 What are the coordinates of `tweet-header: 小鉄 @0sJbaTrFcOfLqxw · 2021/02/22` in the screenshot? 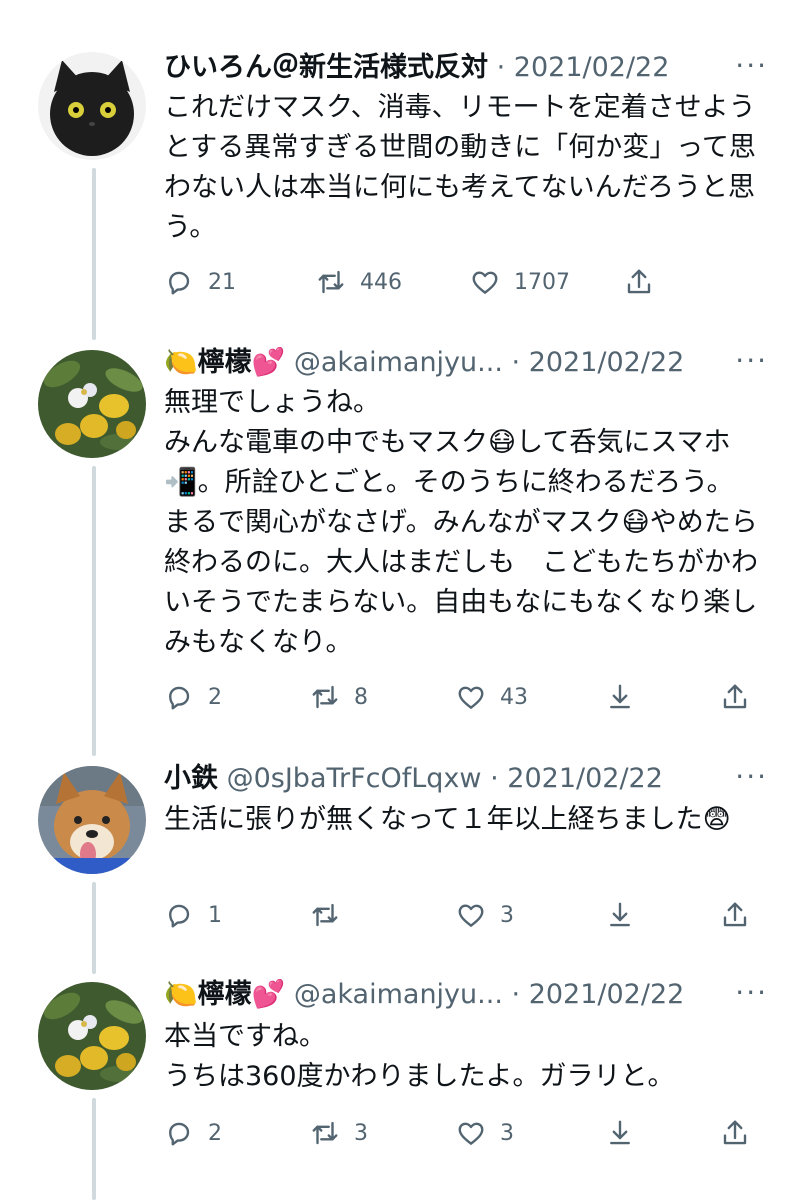 It's located at (464, 779).